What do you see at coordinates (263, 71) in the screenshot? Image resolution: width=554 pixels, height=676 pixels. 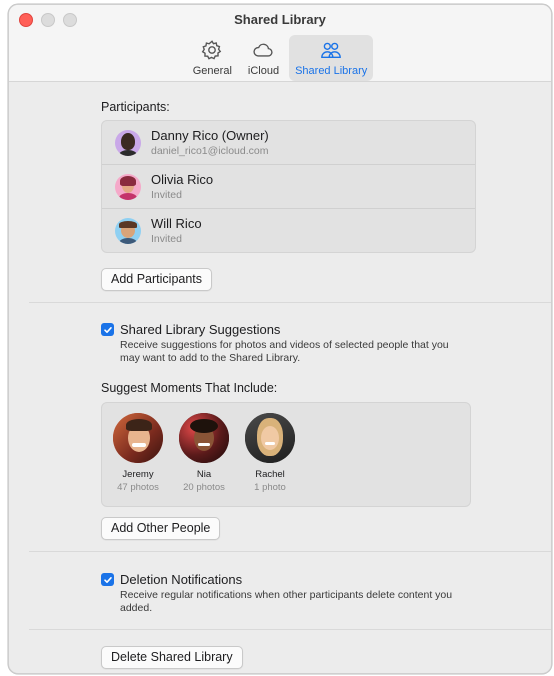 I see `tab-icloud-label: iCloud` at bounding box center [263, 71].